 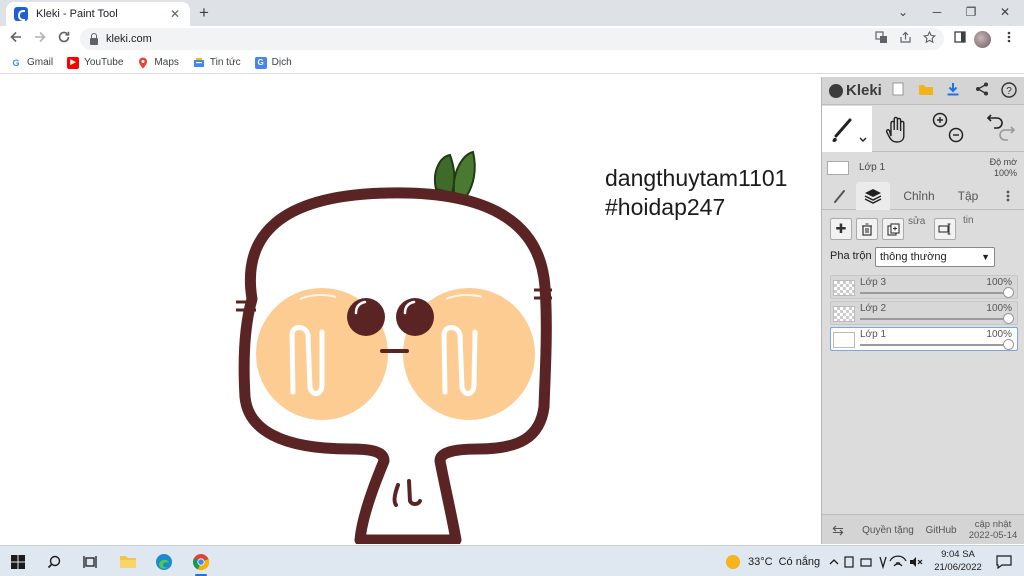 What do you see at coordinates (844, 314) in the screenshot?
I see `layer-thumbnail` at bounding box center [844, 314].